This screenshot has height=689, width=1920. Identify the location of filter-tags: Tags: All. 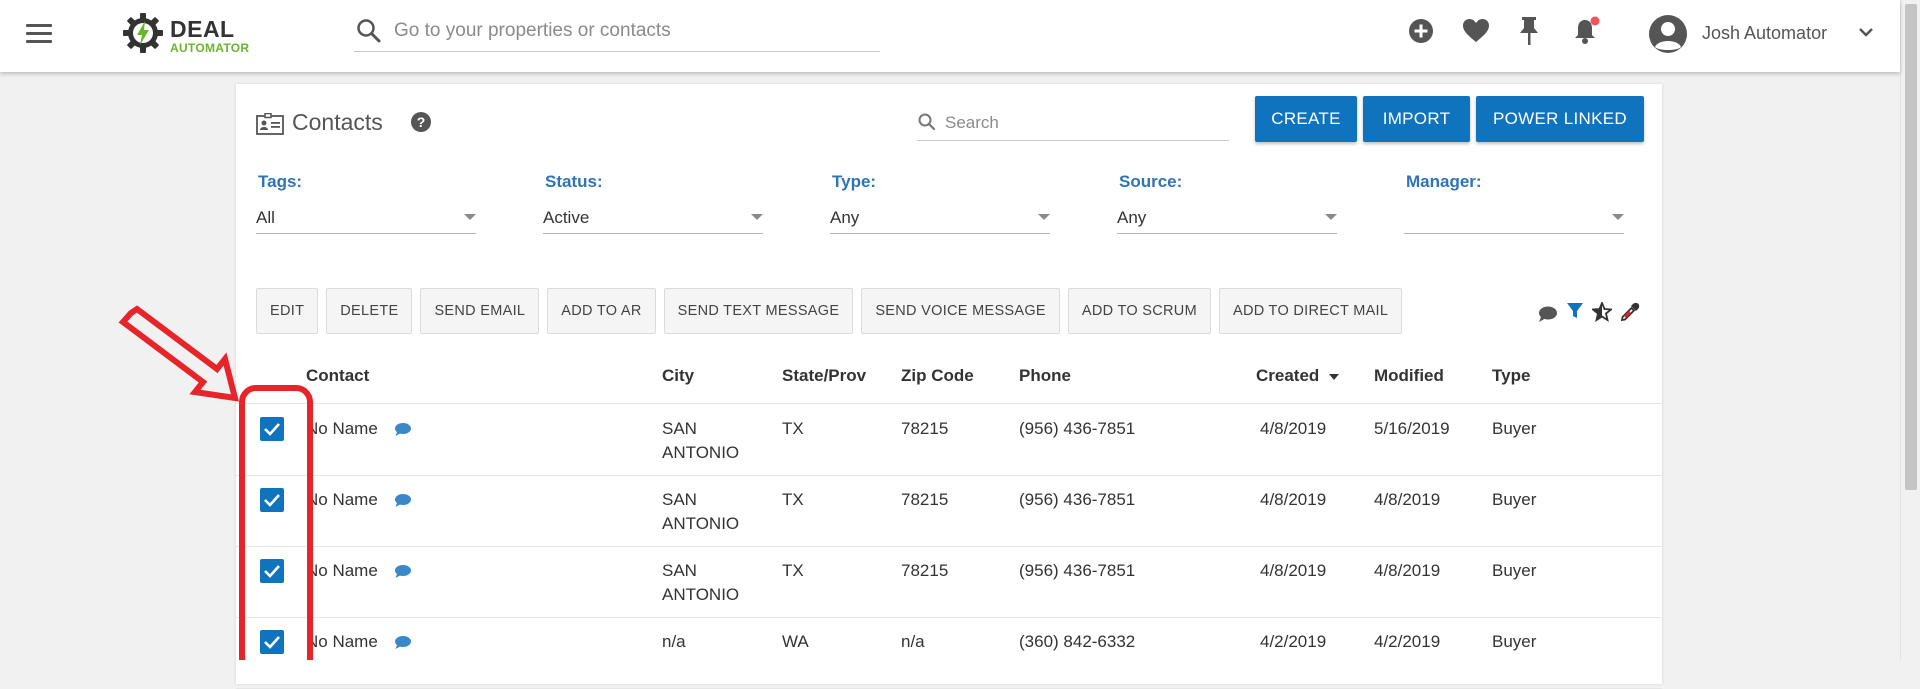
(366, 207).